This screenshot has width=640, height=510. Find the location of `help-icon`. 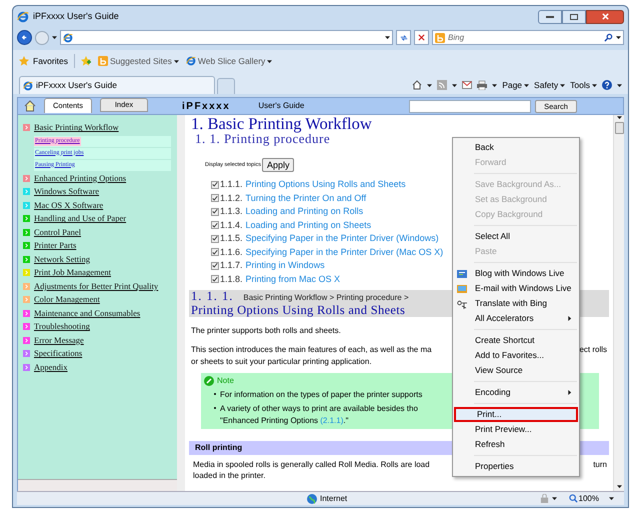

help-icon is located at coordinates (607, 85).